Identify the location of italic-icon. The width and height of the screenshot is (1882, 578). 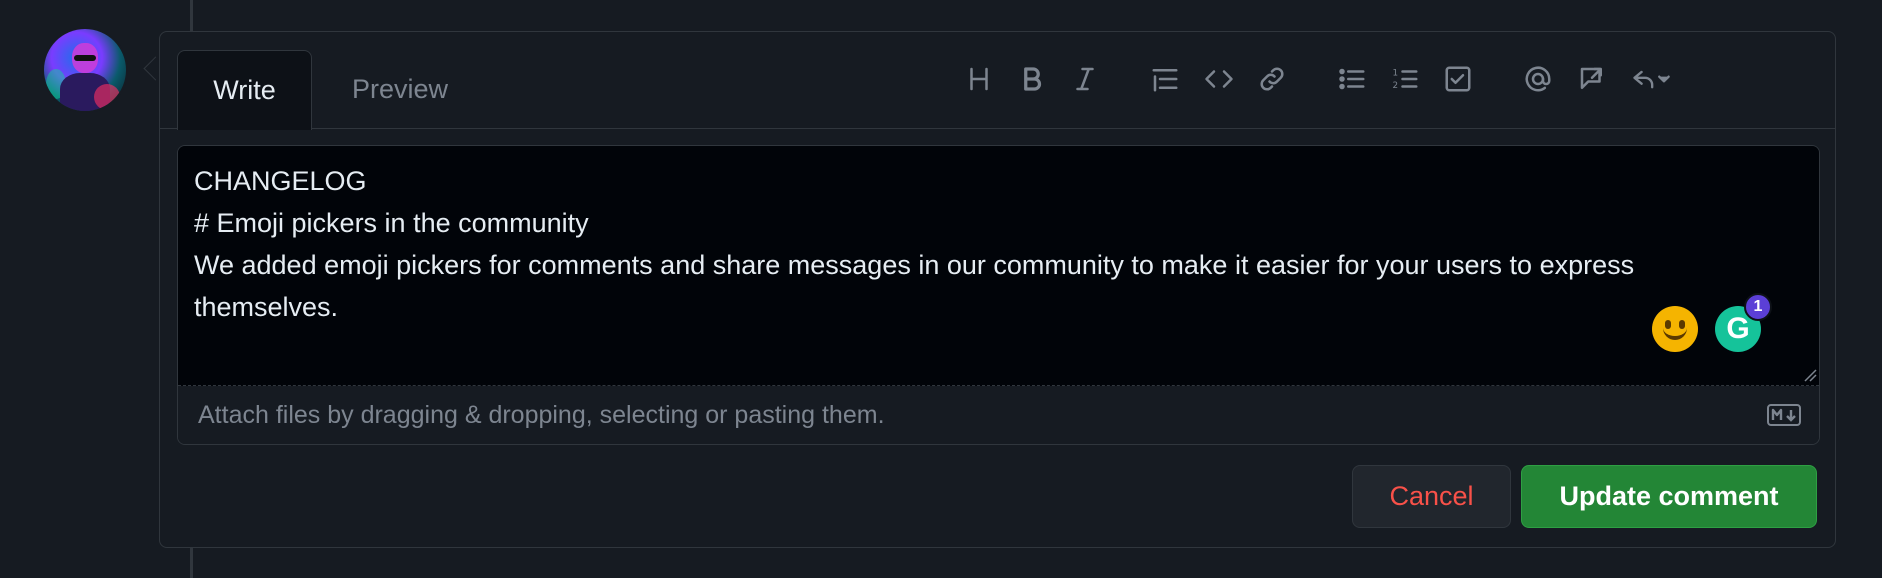
(1085, 79).